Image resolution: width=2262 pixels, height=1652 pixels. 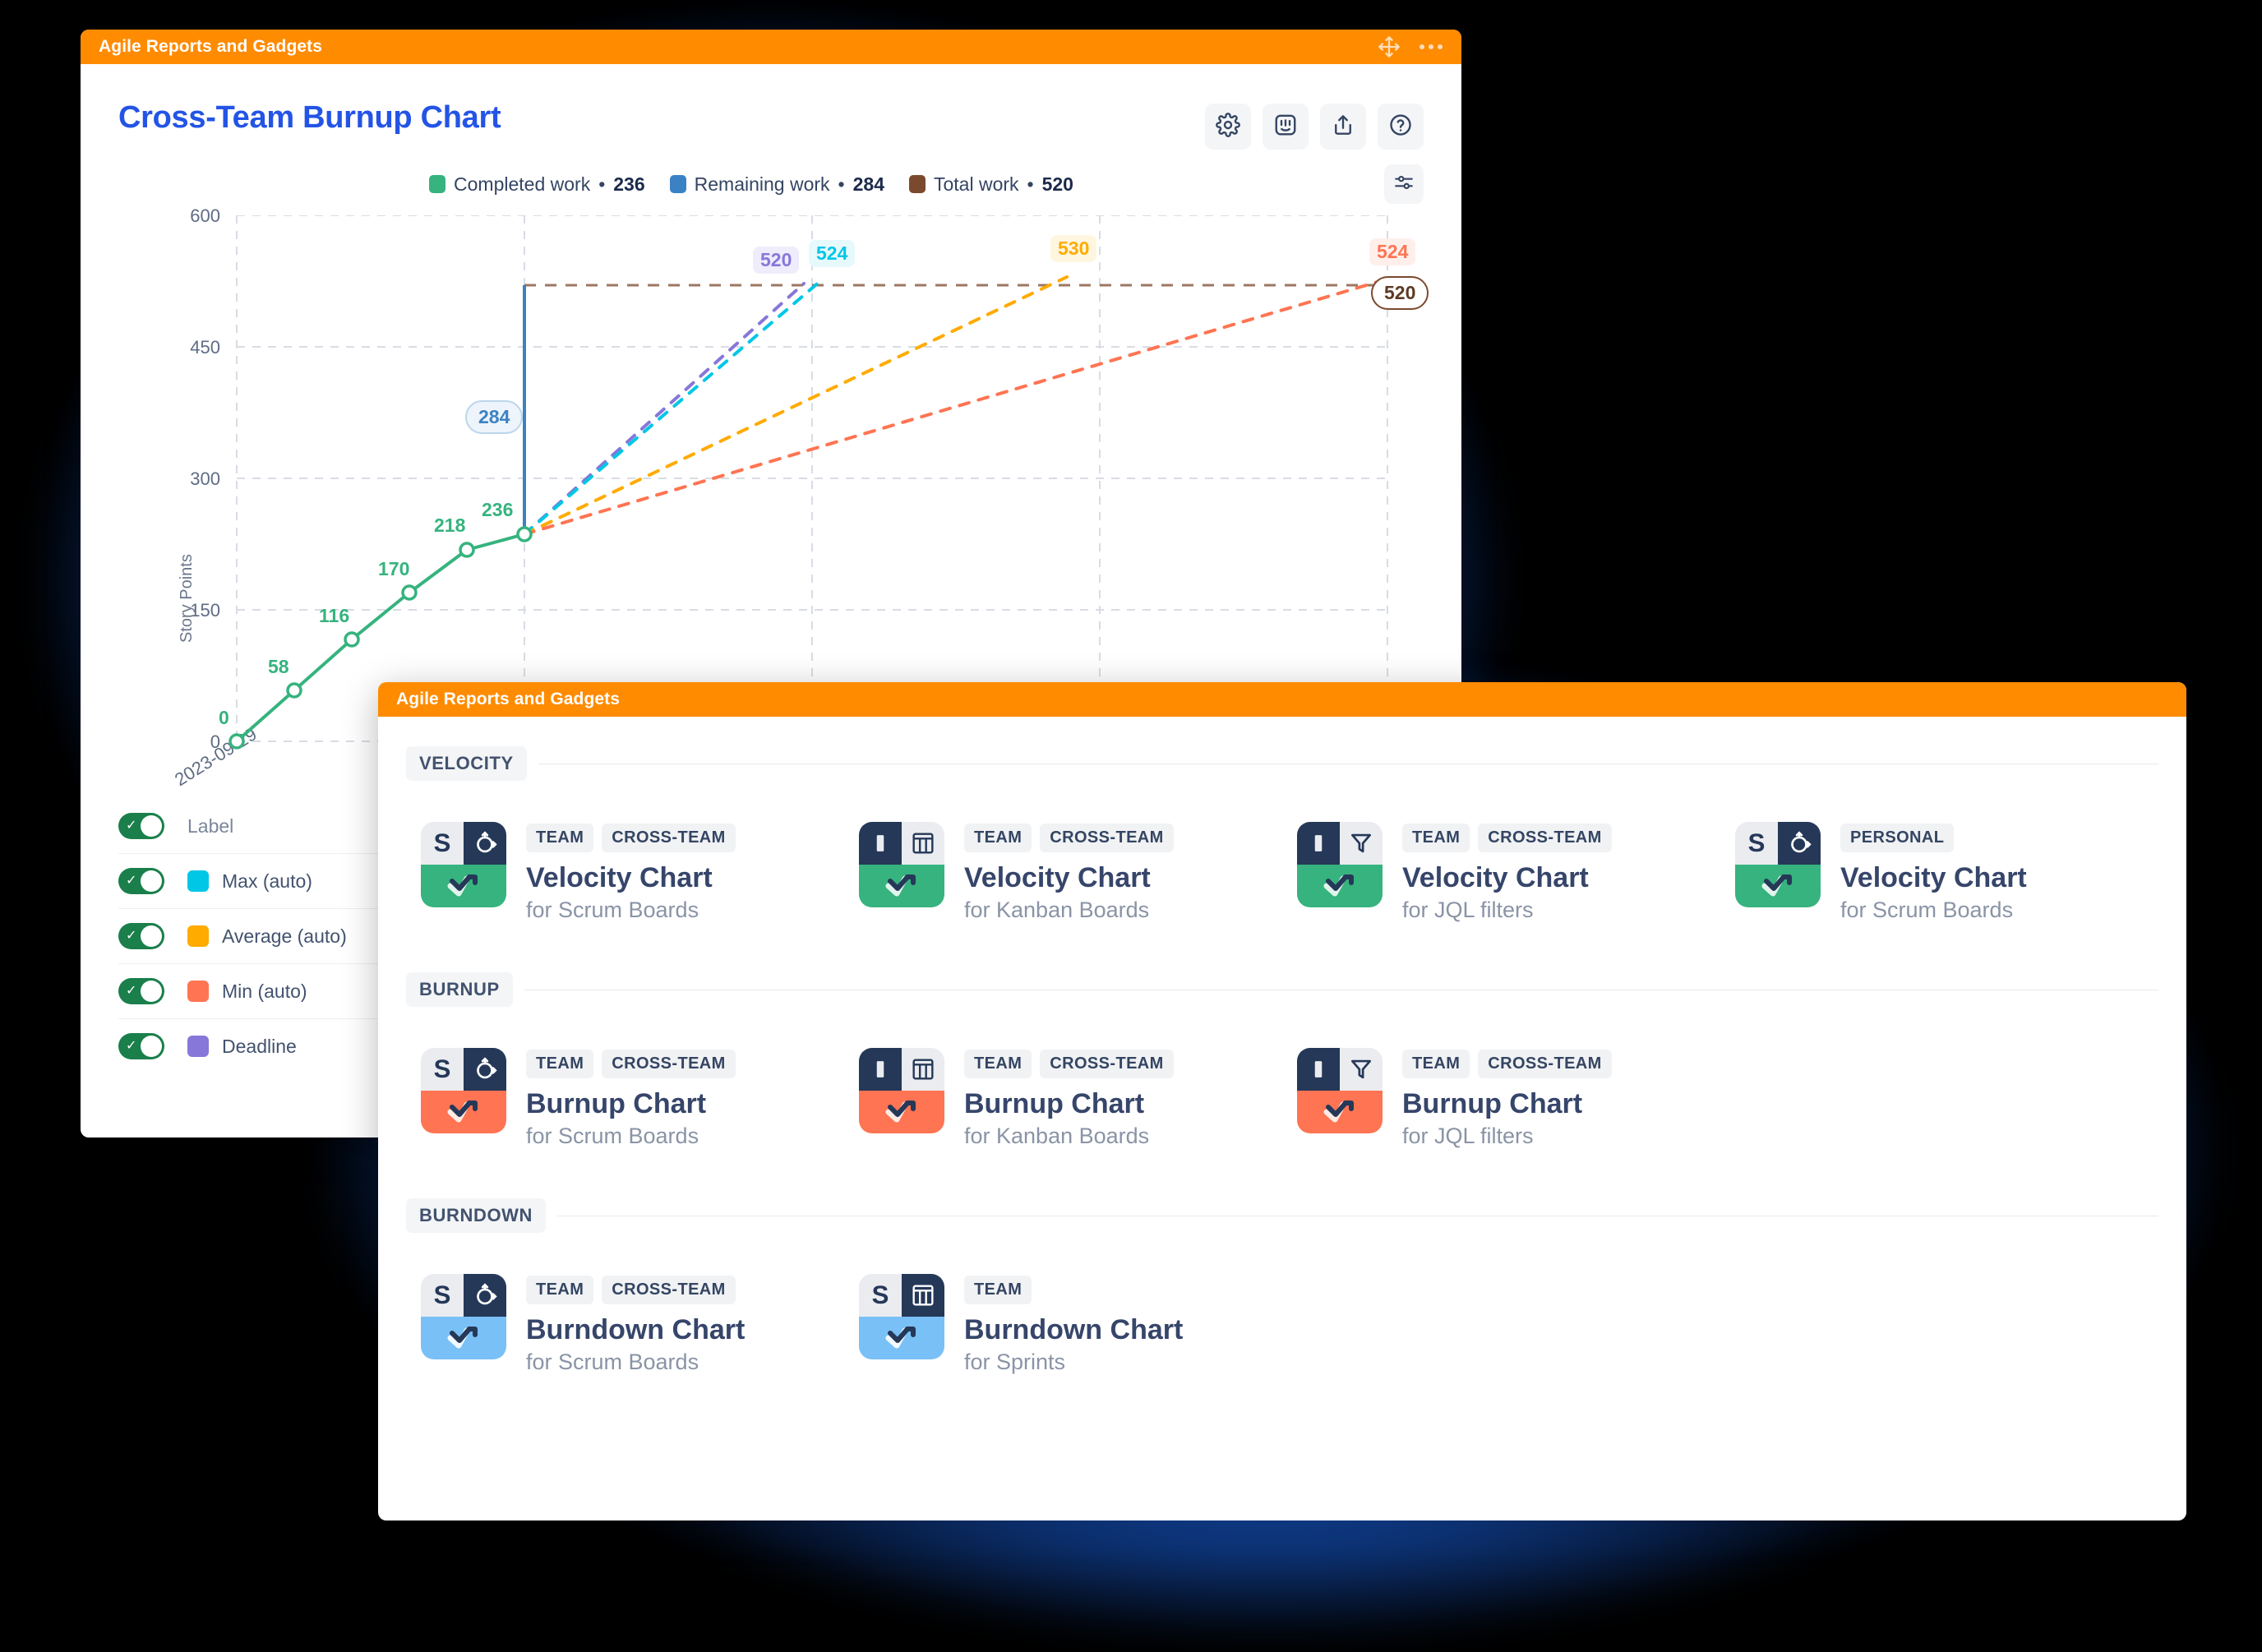 I want to click on section-title: VELOCITY, so click(x=466, y=763).